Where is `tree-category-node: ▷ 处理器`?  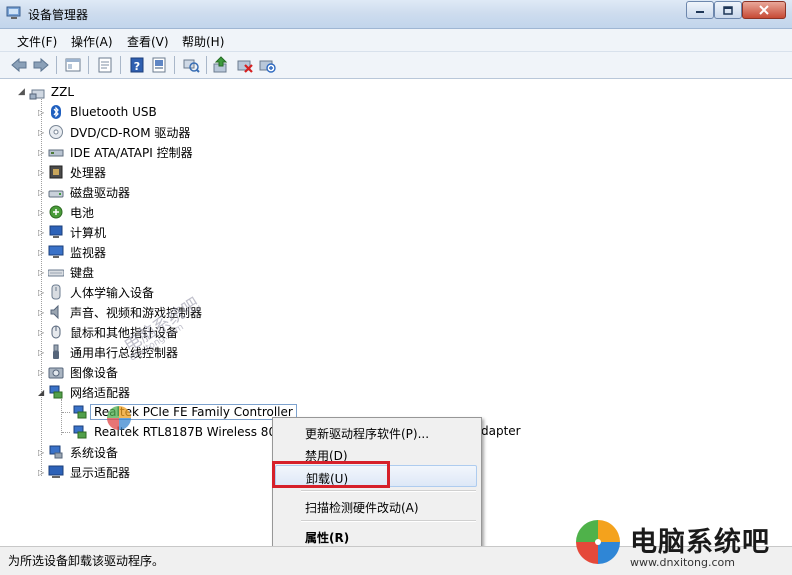 tree-category-node: ▷ 处理器 is located at coordinates (72, 172).